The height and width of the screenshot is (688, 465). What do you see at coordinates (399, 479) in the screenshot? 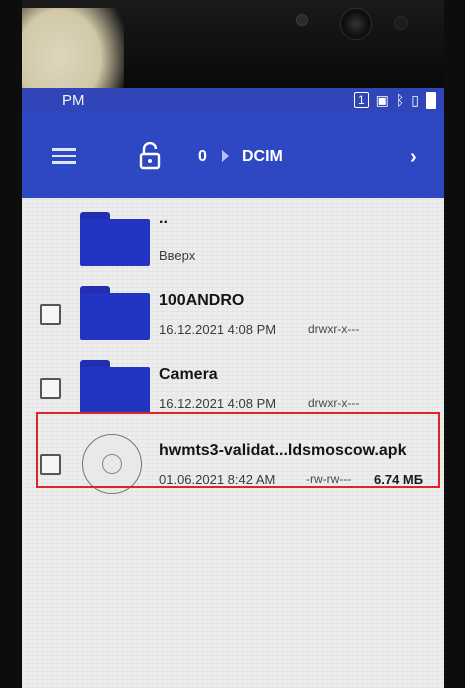
I see `file-size: 6.74 МБ` at bounding box center [399, 479].